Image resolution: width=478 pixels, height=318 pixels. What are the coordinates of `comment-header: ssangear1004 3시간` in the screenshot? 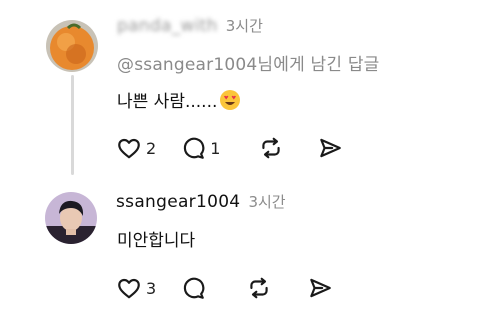 It's located at (201, 201).